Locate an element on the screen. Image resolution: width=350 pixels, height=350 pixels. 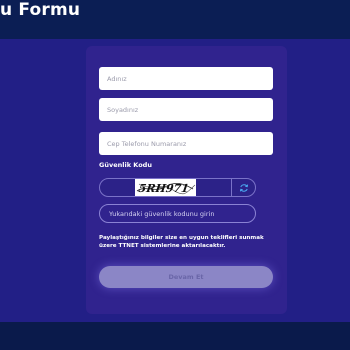
captcha-image: 5RH971 is located at coordinates (165, 187).